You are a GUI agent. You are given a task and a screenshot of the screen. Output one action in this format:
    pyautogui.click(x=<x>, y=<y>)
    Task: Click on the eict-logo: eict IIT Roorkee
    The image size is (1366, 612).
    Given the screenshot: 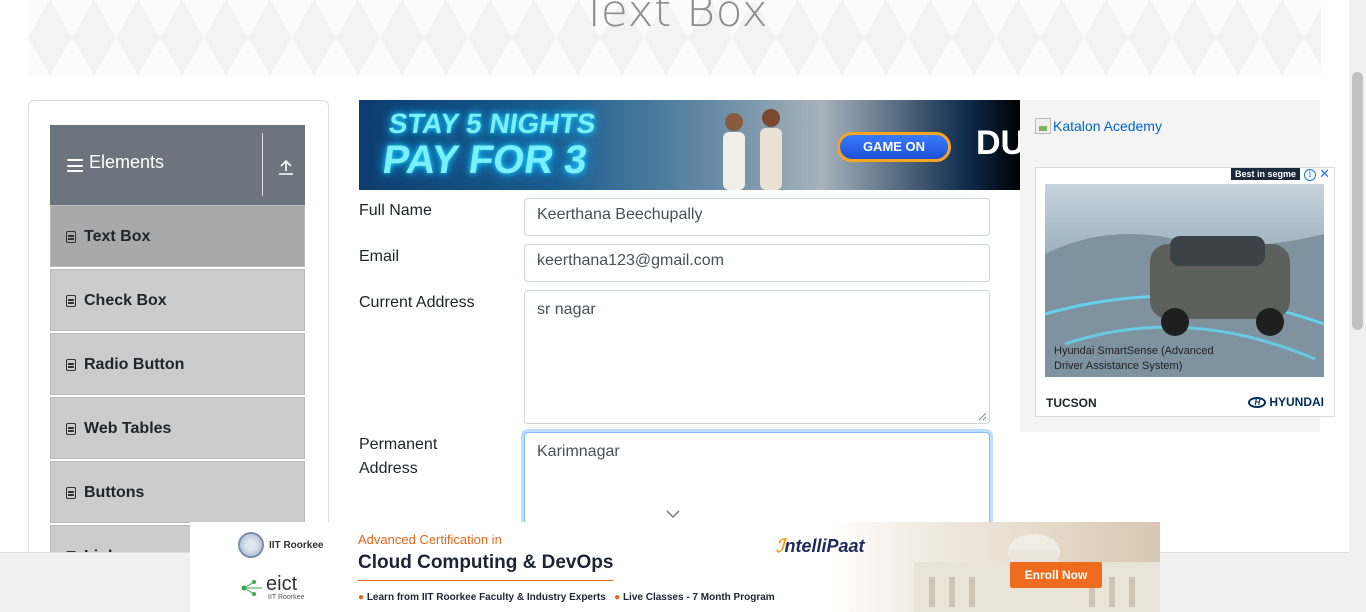 What is the action you would take?
    pyautogui.click(x=272, y=587)
    